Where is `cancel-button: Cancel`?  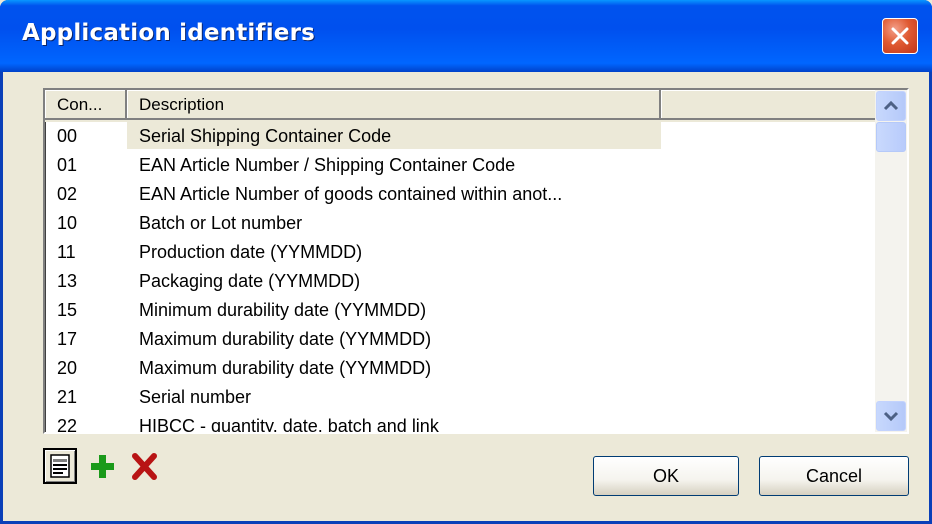 cancel-button: Cancel is located at coordinates (834, 476).